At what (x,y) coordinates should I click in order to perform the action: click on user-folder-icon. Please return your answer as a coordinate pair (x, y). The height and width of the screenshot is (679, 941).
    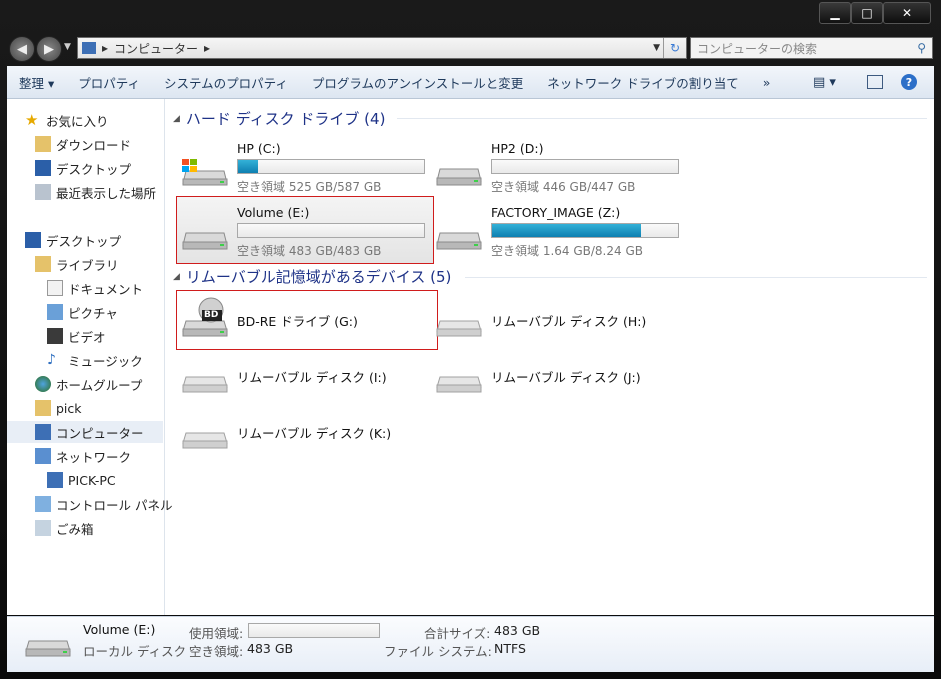
    Looking at the image, I should click on (43, 408).